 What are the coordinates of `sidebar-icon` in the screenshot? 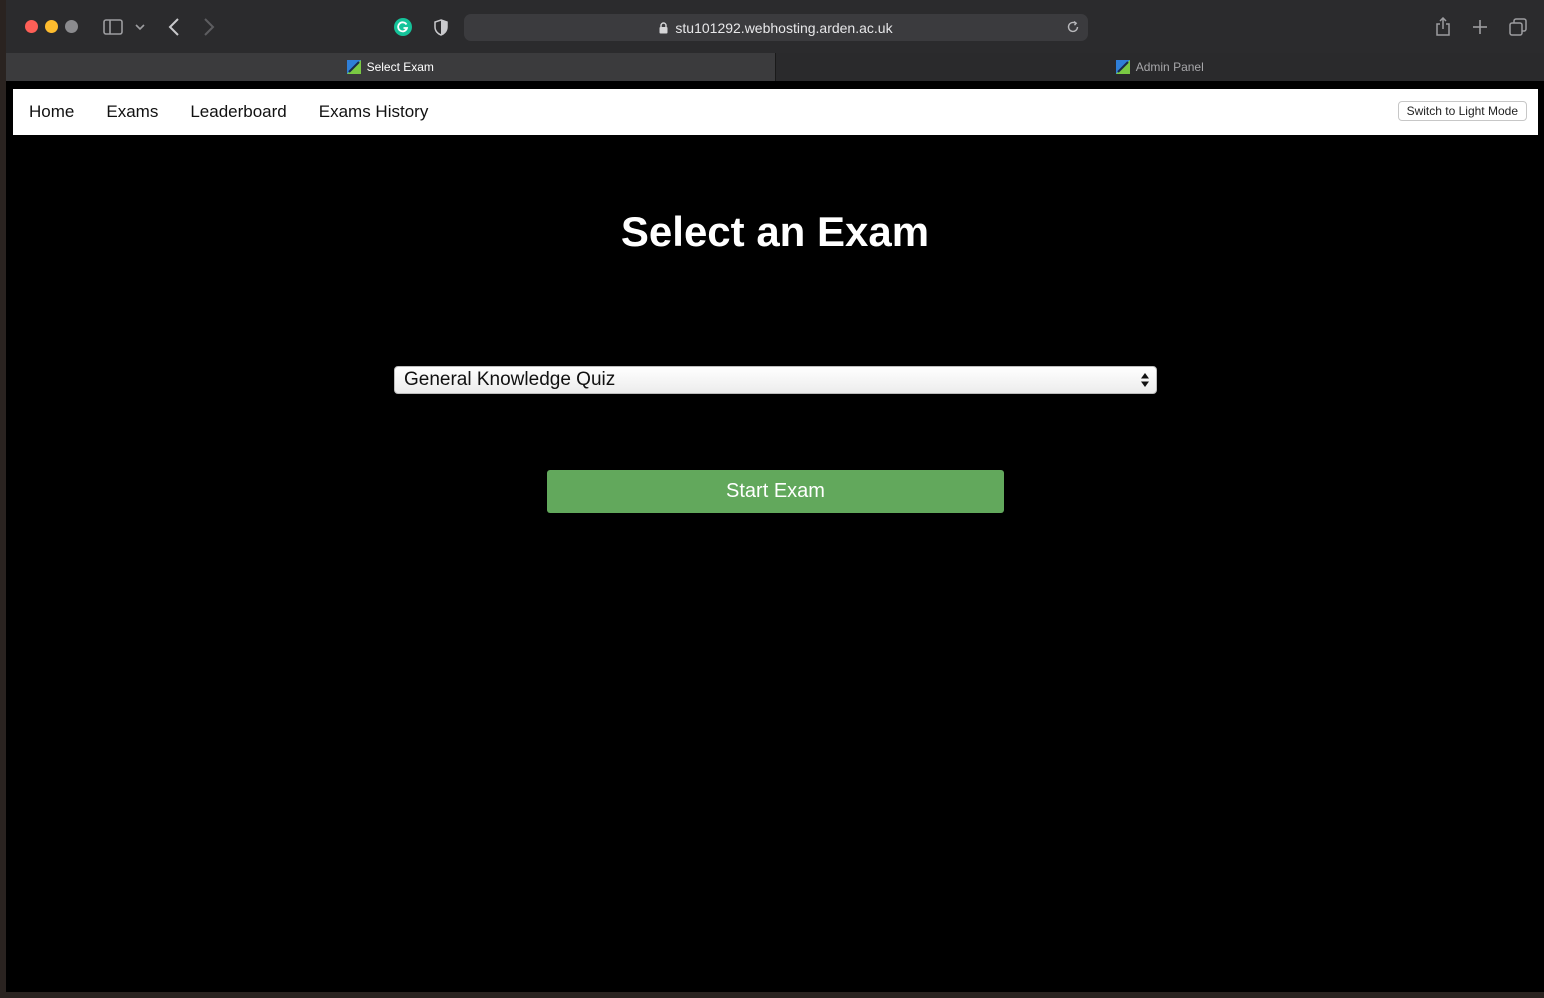 It's located at (113, 27).